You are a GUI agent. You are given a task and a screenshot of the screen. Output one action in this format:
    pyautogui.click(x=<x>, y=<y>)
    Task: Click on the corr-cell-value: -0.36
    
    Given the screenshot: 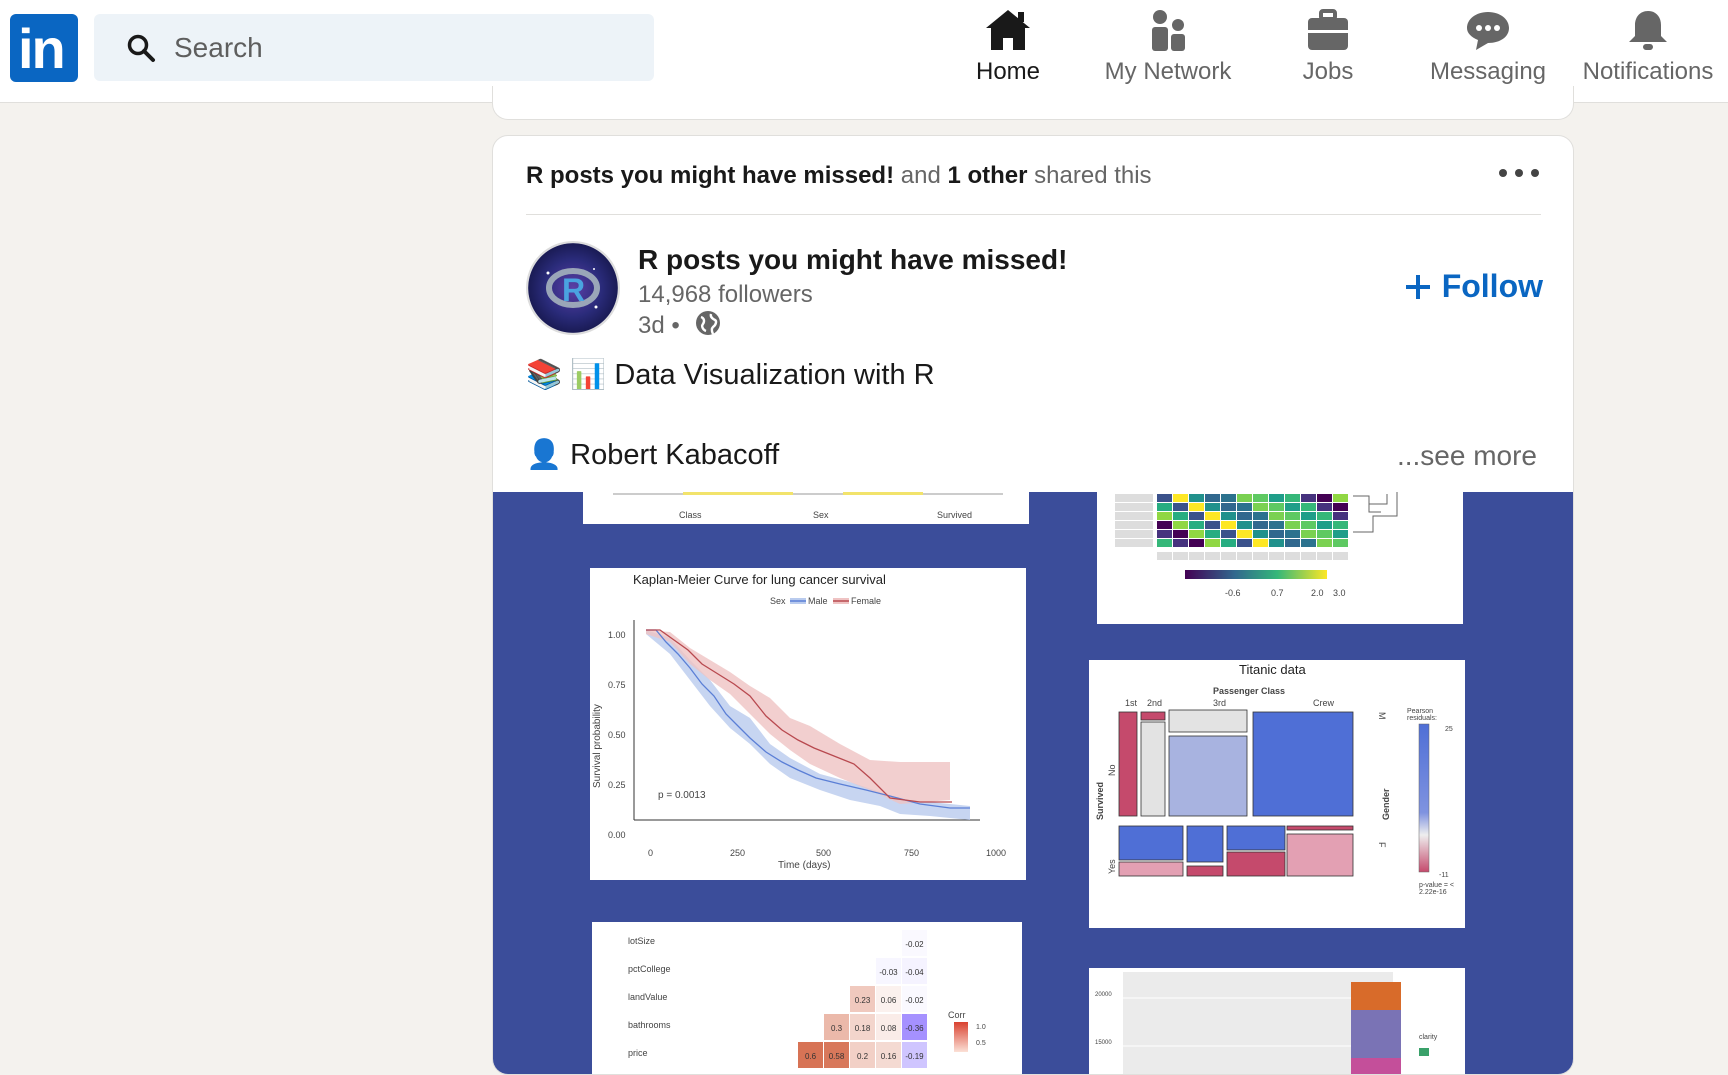 What is the action you would take?
    pyautogui.click(x=914, y=1028)
    